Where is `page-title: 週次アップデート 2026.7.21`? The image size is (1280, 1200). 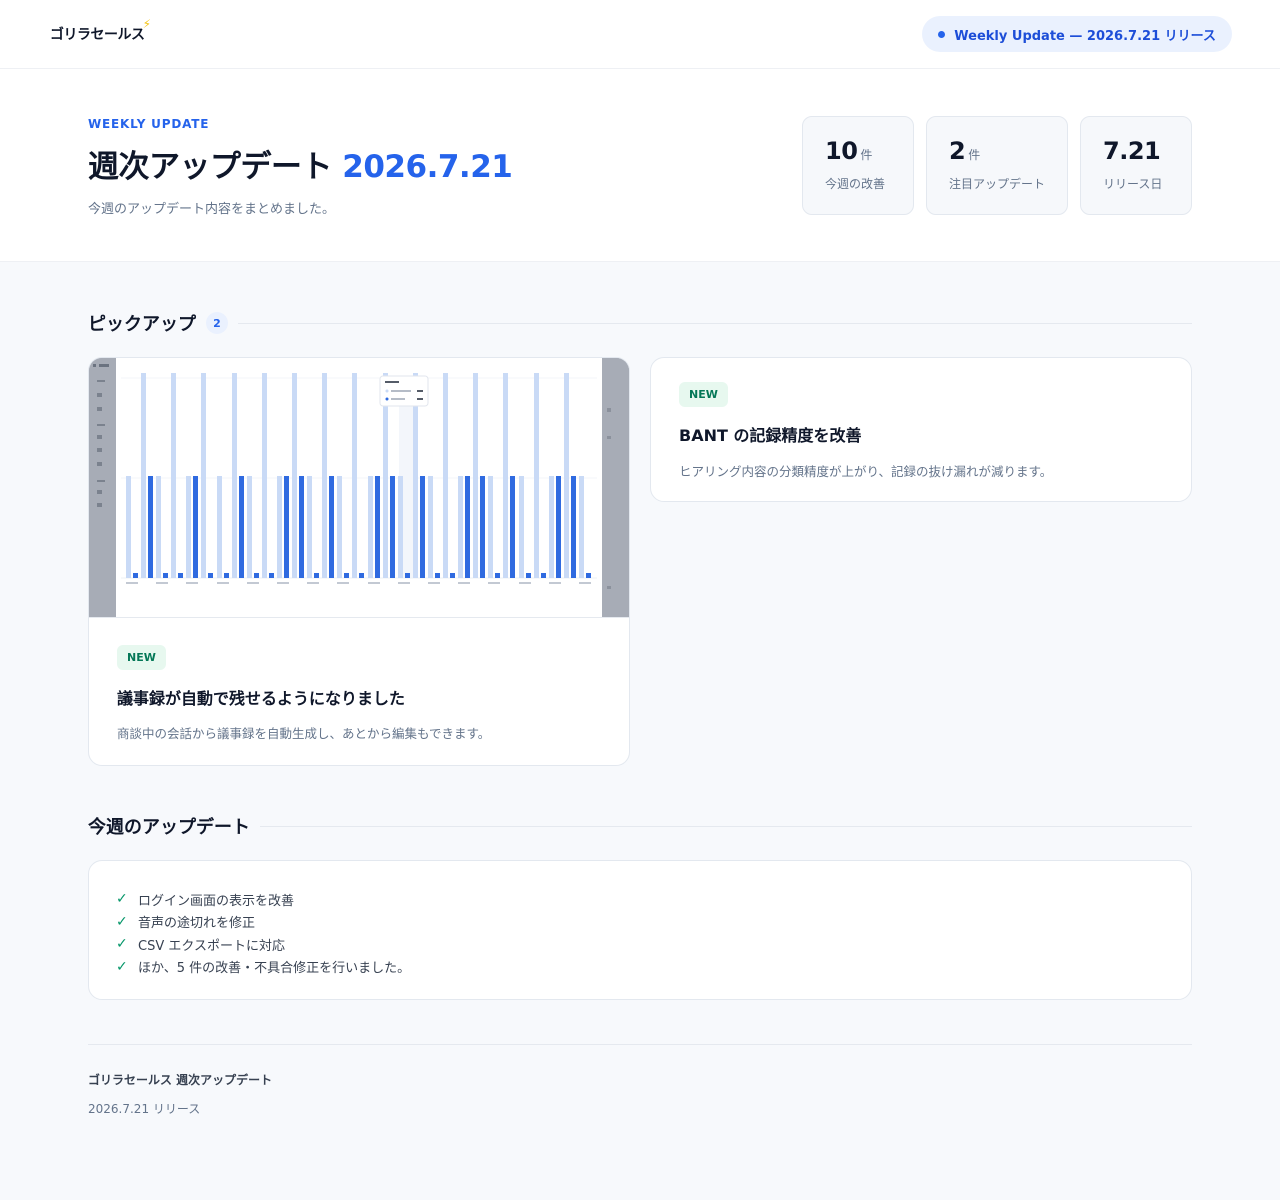 page-title: 週次アップデート 2026.7.21 is located at coordinates (300, 163).